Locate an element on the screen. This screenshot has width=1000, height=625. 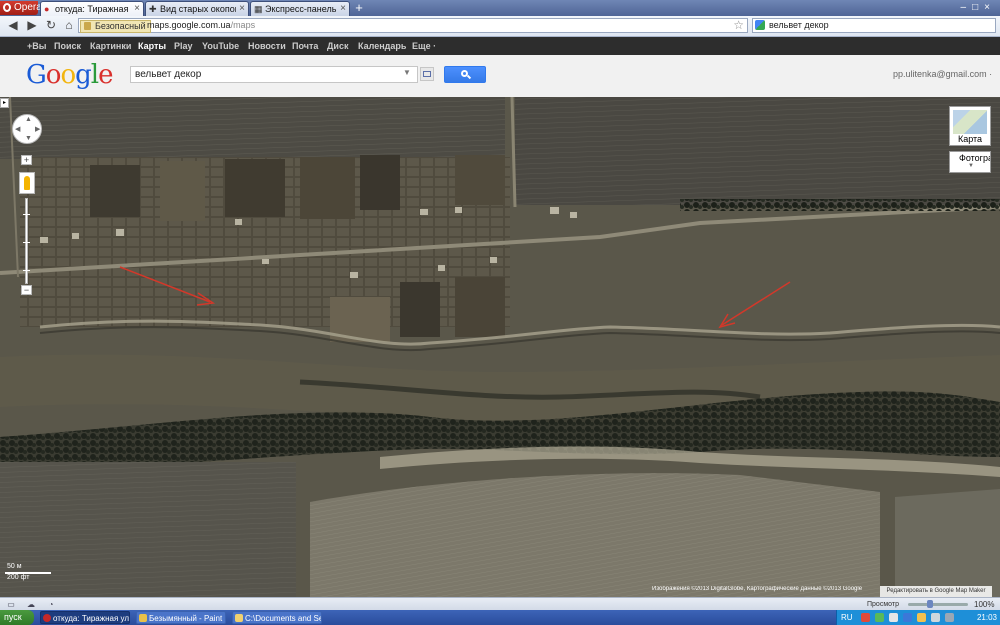
tab-speed-dial: ▦ Экспресс-панель × is located at coordinates (300, 8).